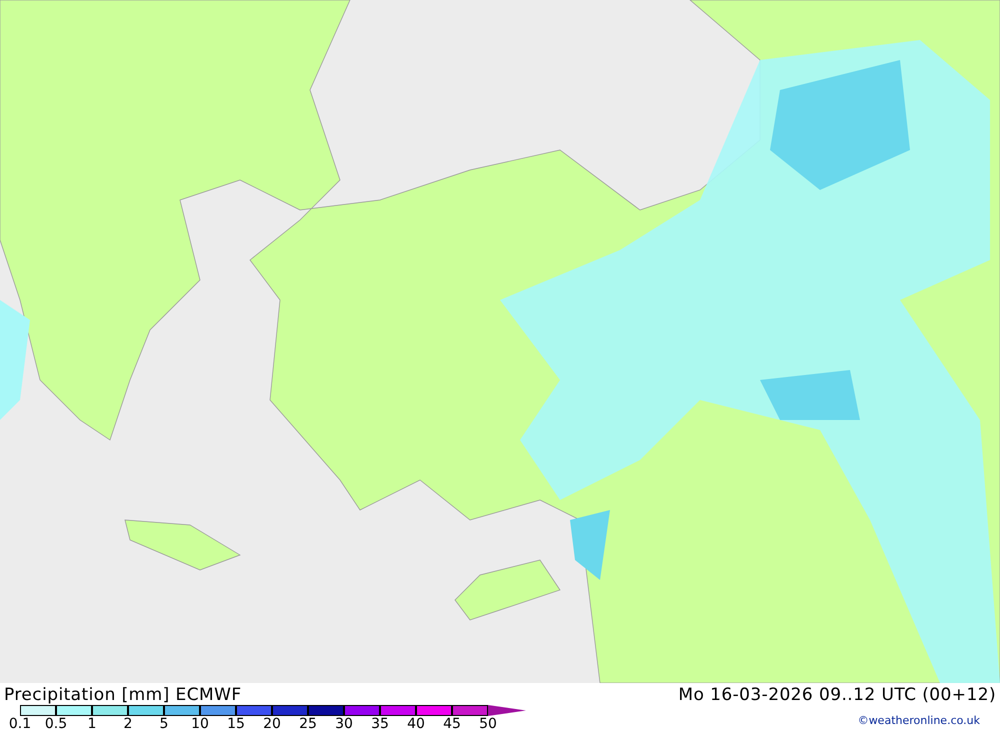  I want to click on legend-label: 50, so click(488, 724).